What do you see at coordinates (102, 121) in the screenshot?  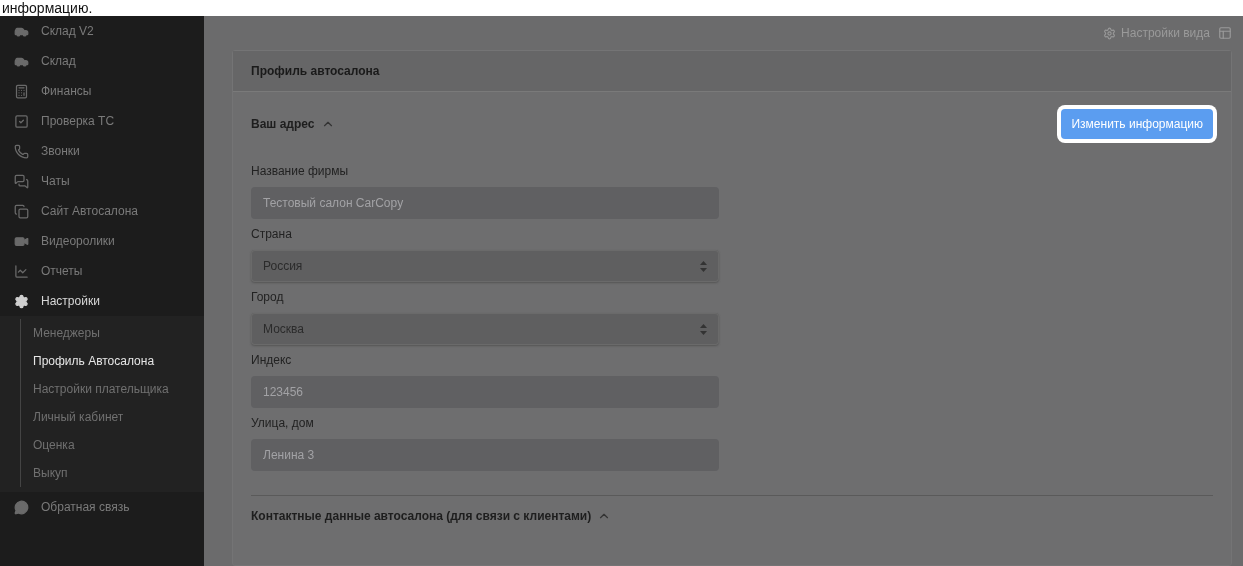 I see `sidebar-item: Проверка ТС` at bounding box center [102, 121].